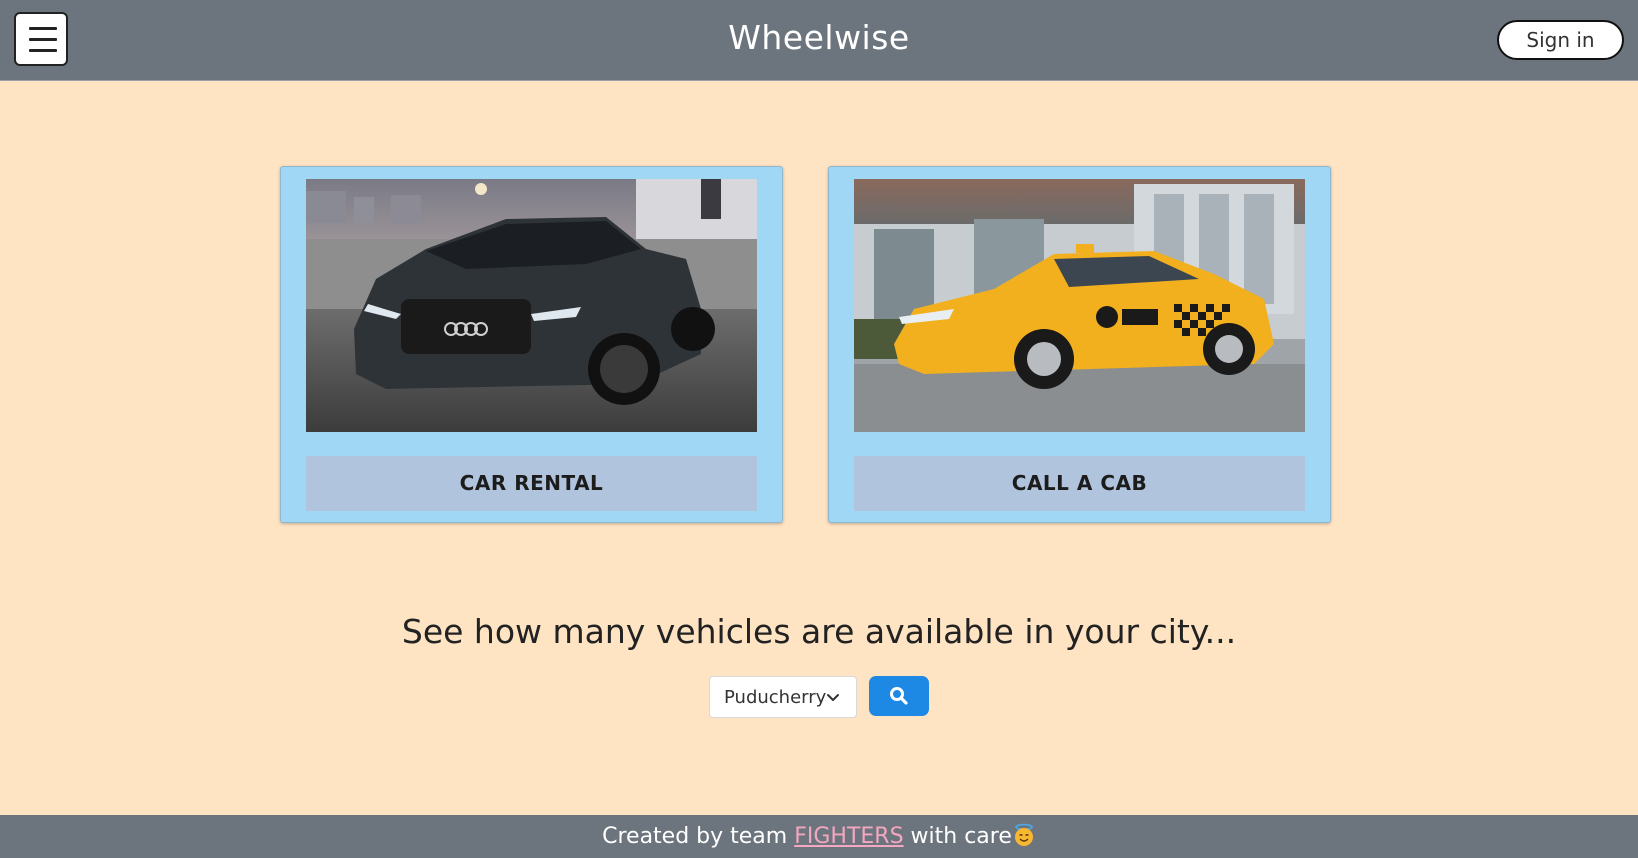 The width and height of the screenshot is (1638, 858). I want to click on brand-title: Wheelwise, so click(819, 37).